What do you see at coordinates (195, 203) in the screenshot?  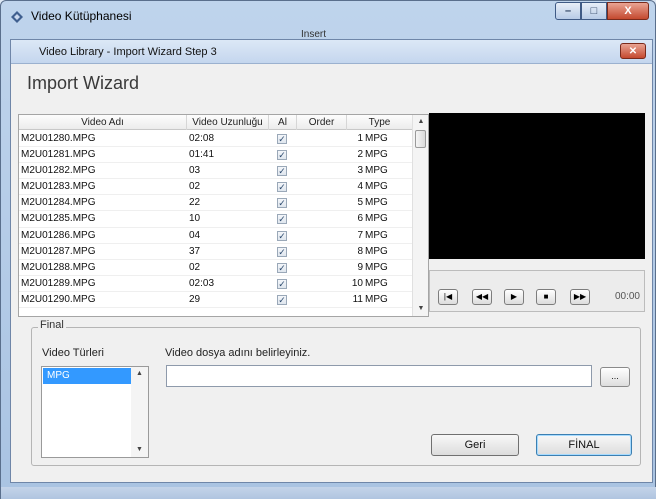 I see `cell-duration: 22` at bounding box center [195, 203].